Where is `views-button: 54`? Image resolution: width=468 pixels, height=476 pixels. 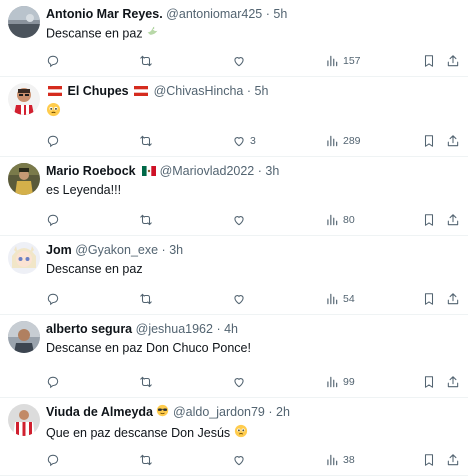
views-button: 54 is located at coordinates (340, 299).